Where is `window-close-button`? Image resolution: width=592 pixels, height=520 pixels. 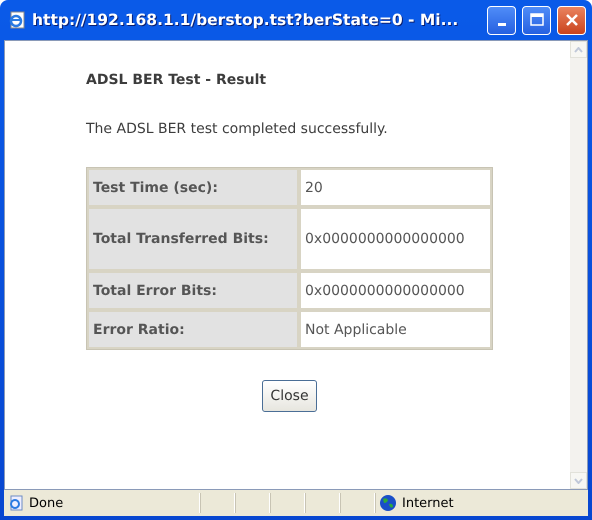 window-close-button is located at coordinates (571, 20).